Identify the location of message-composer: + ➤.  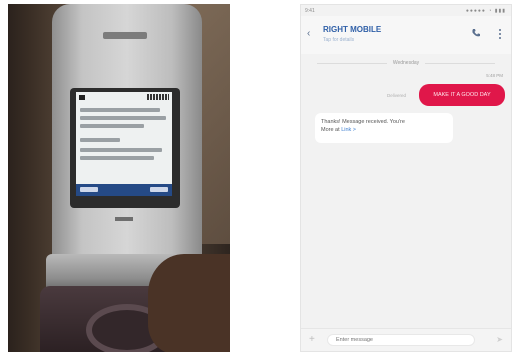
(406, 339).